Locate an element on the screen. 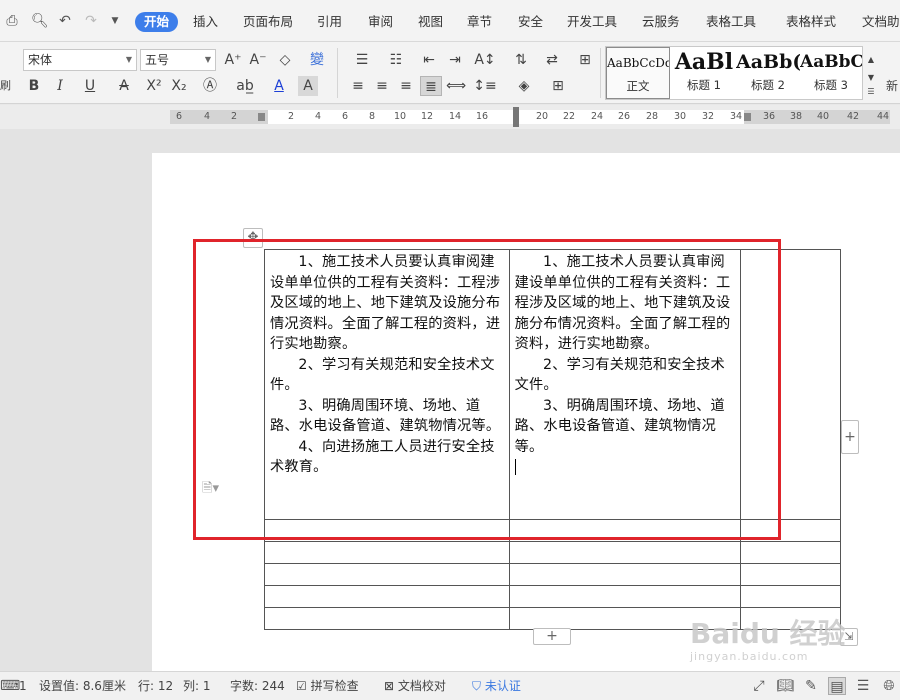 This screenshot has height=700, width=900. web-view-icon: 🌐︎ is located at coordinates (889, 686).